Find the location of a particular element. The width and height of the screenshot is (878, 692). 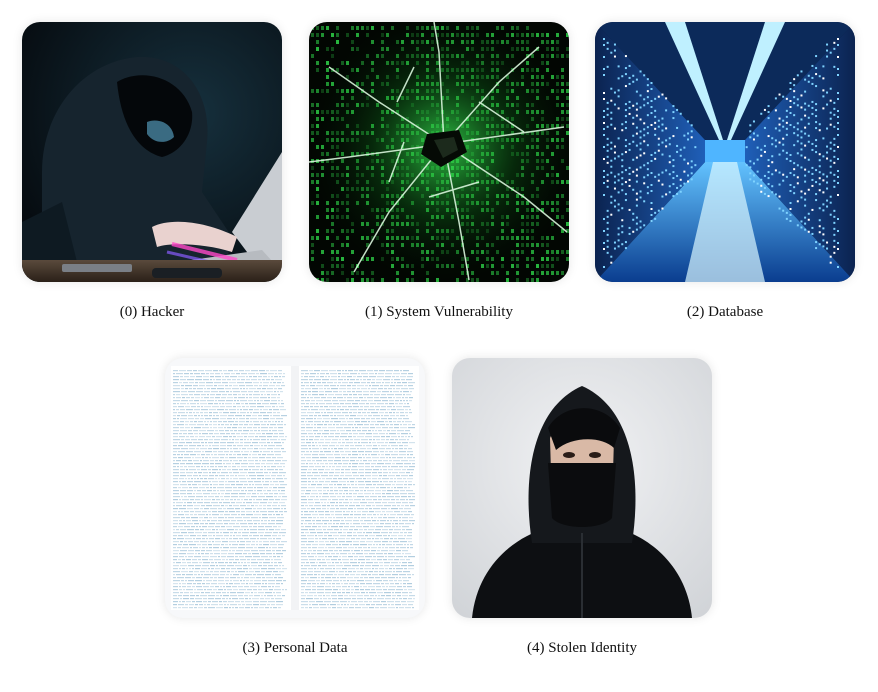

hacker-image is located at coordinates (152, 152).